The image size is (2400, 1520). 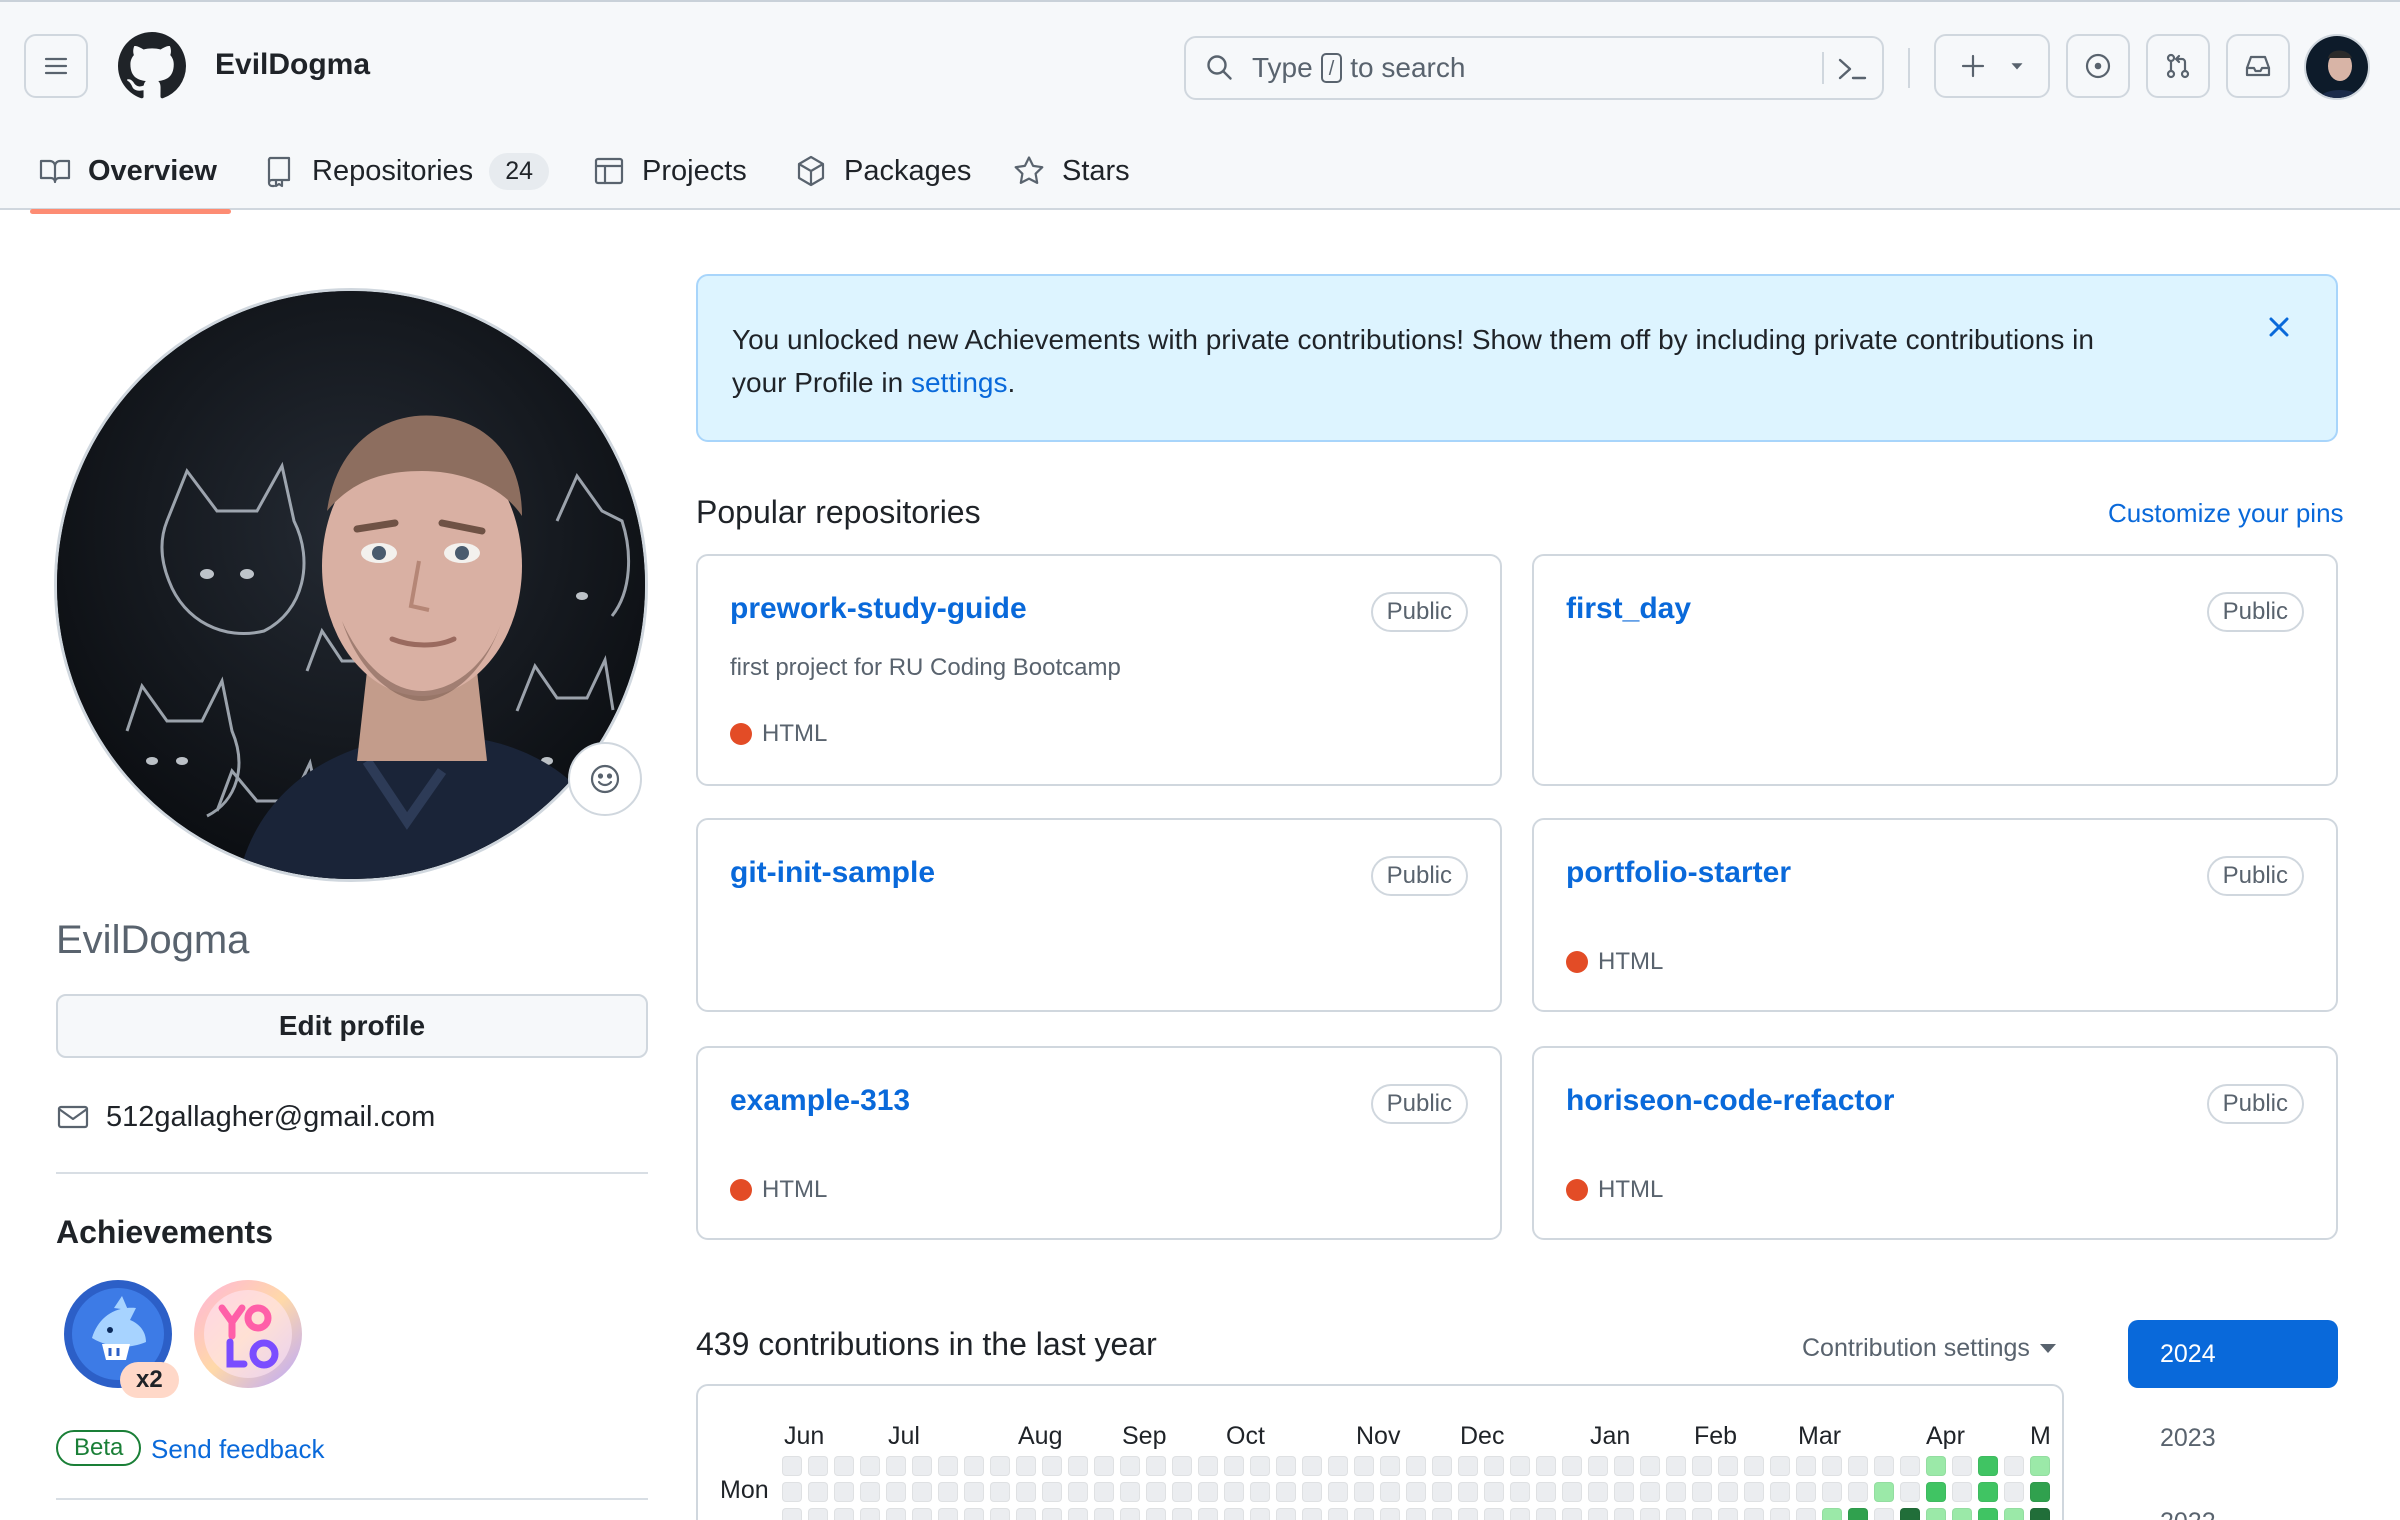 What do you see at coordinates (2226, 513) in the screenshot?
I see `customize-pins-link: Customize your pins` at bounding box center [2226, 513].